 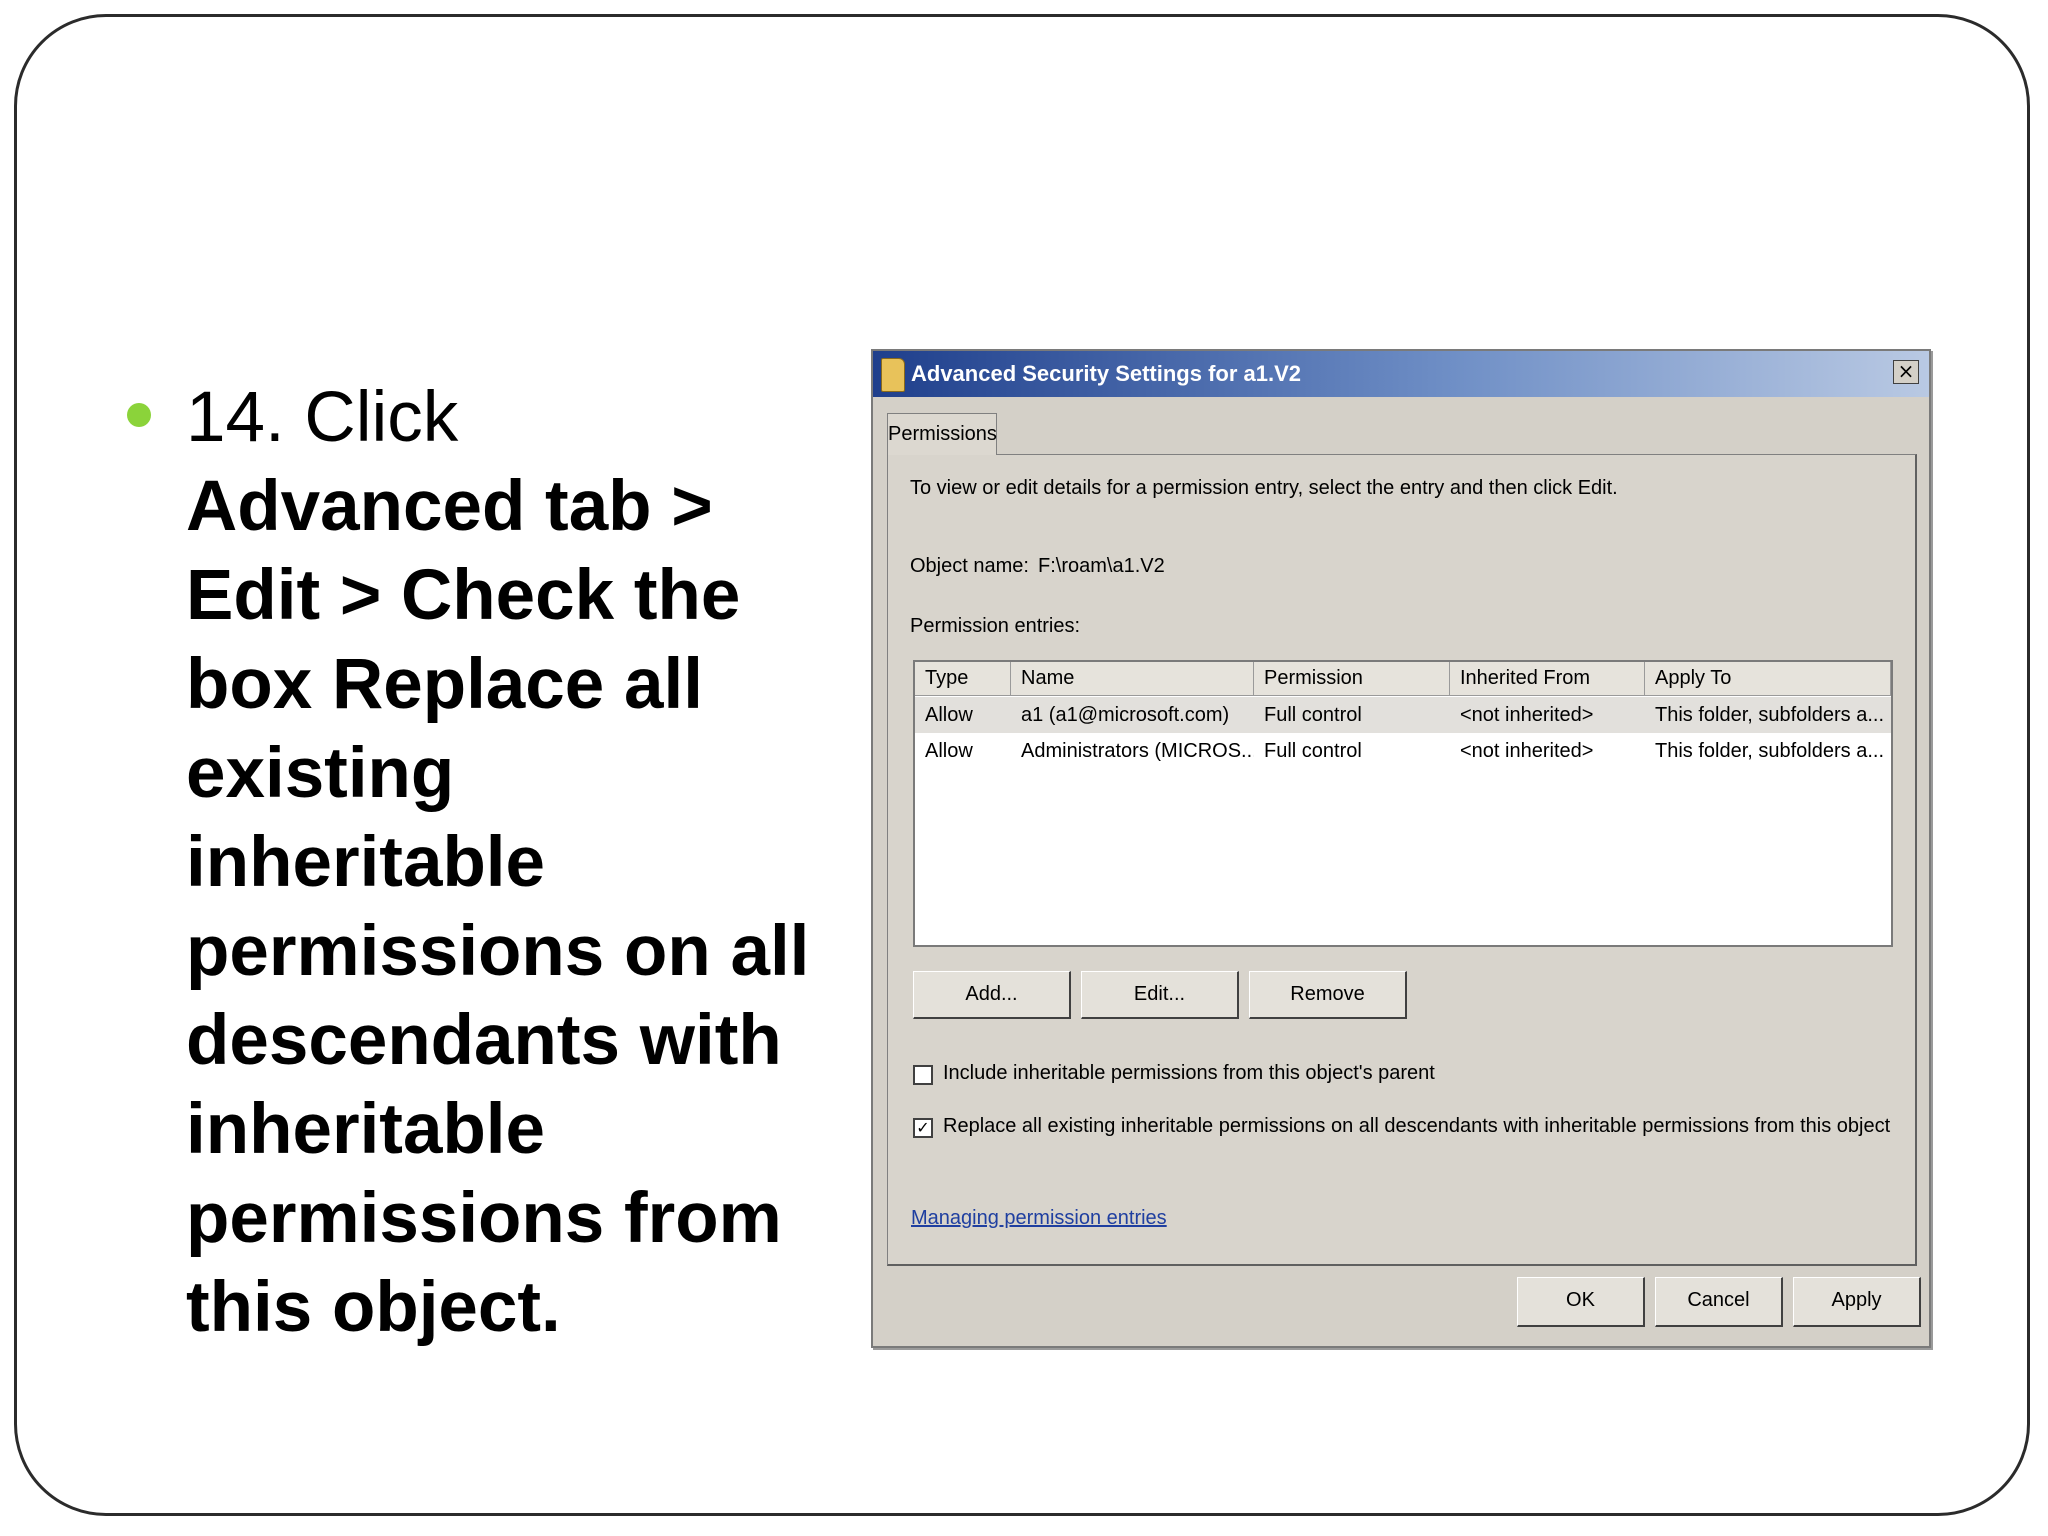 What do you see at coordinates (1547, 678) in the screenshot?
I see `column-header-inherited-from: Inherited From` at bounding box center [1547, 678].